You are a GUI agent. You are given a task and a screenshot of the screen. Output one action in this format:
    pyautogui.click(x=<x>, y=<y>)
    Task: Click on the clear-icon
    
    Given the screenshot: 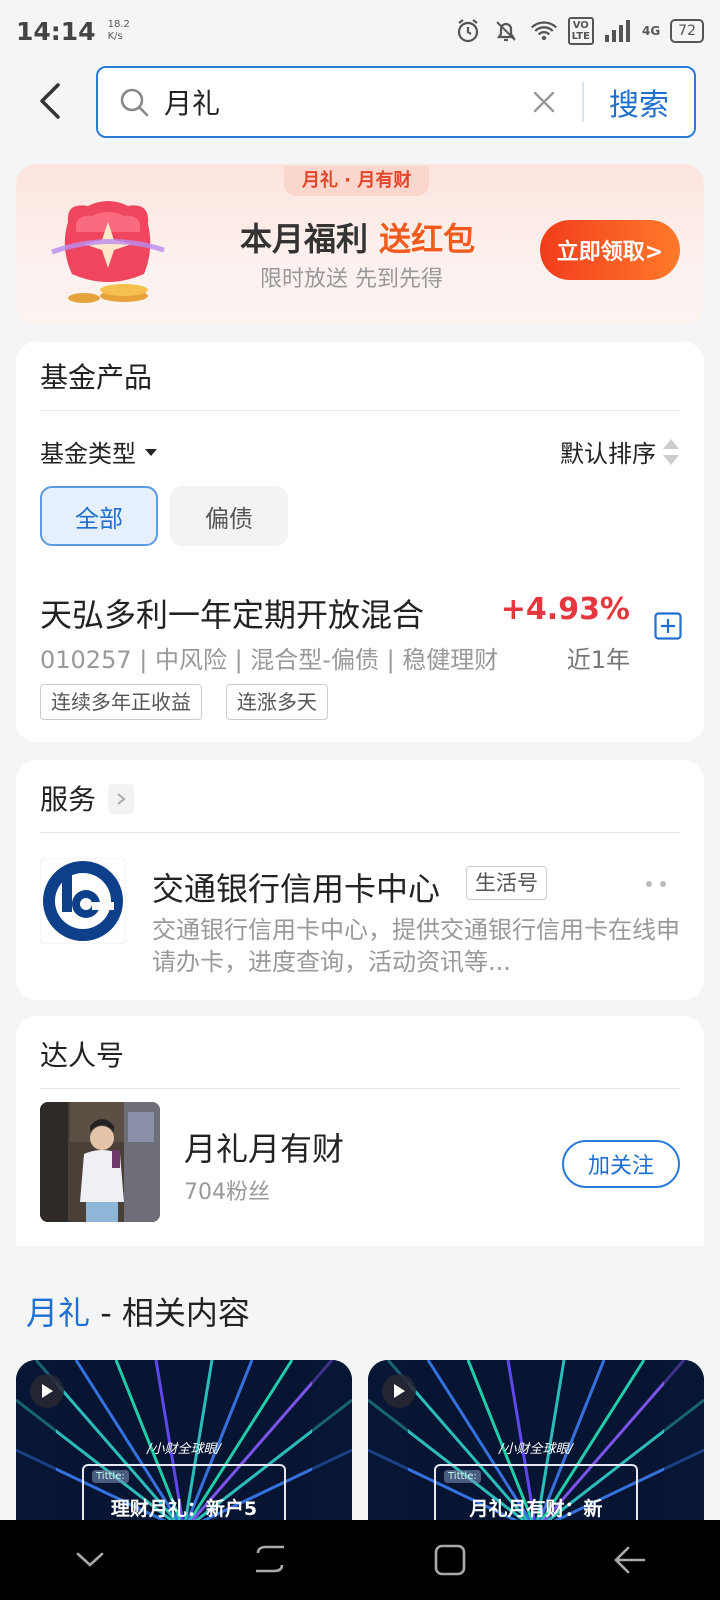 What is the action you would take?
    pyautogui.click(x=544, y=102)
    